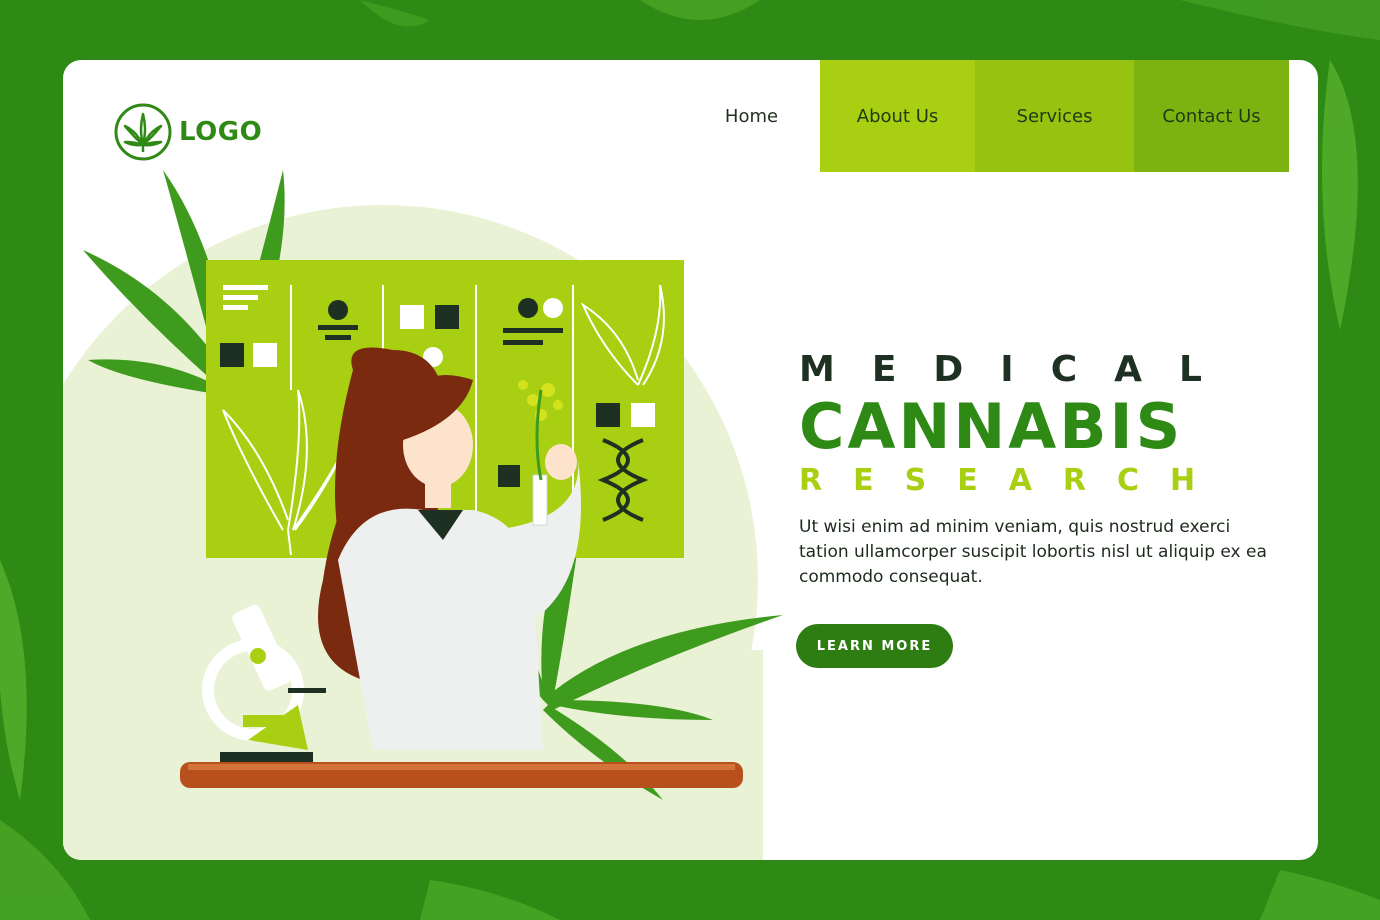 The width and height of the screenshot is (1380, 920). Describe the element at coordinates (1054, 116) in the screenshot. I see `nav-item-services: Services` at that location.